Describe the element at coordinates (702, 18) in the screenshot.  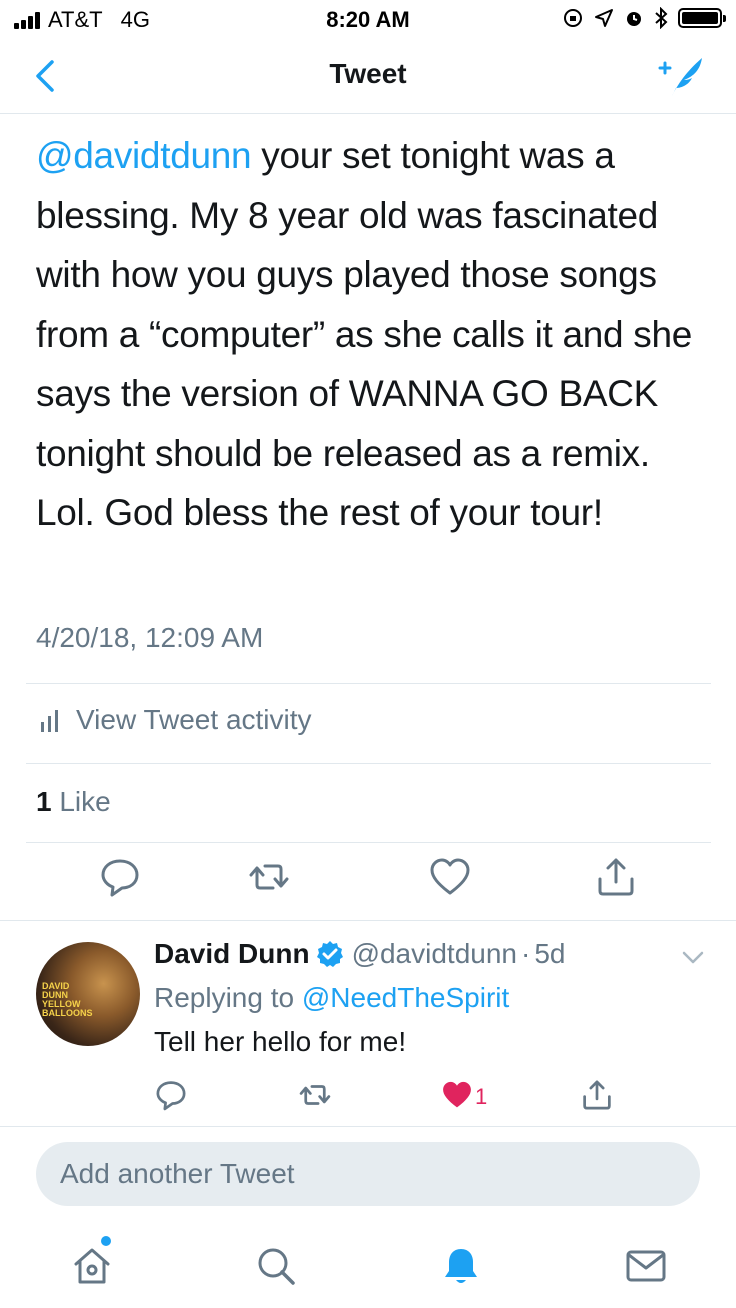
I see `battery-icon` at that location.